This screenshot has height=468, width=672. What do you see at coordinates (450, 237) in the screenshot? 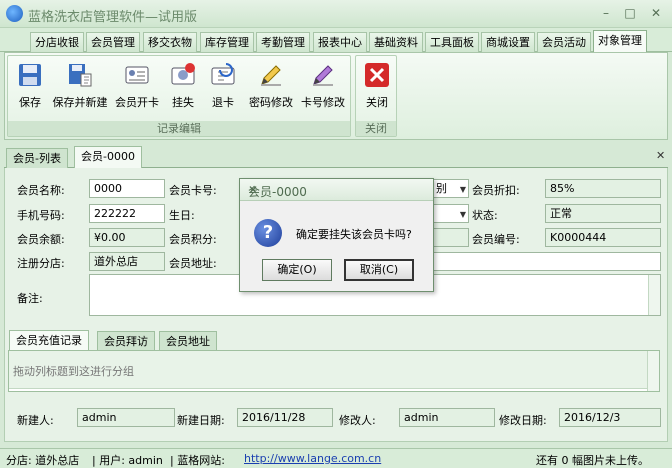
I see `points-field` at bounding box center [450, 237].